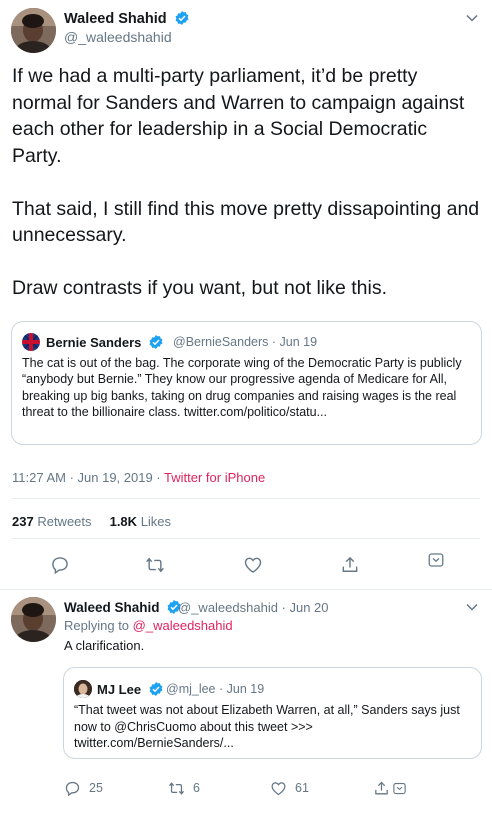 The image size is (492, 813). Describe the element at coordinates (245, 342) in the screenshot. I see `quoted-meta: @BernieSanders · Jun 19` at that location.